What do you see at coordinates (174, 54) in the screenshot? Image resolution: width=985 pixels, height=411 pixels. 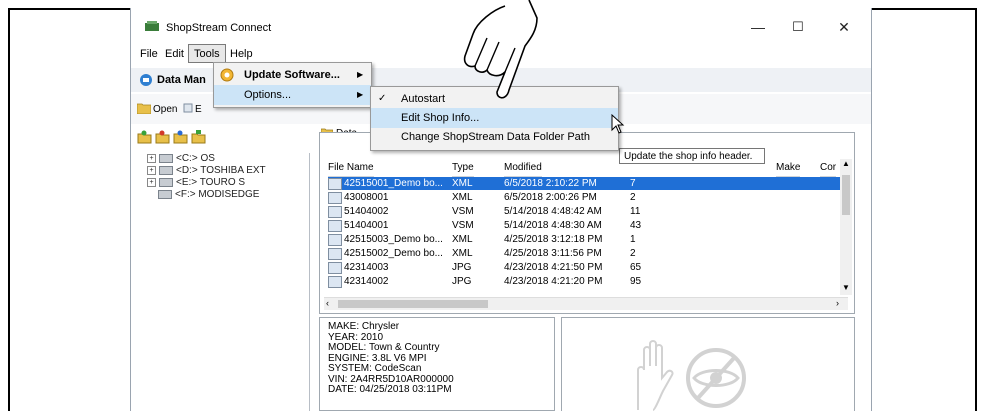 I see `menu-edit: Edit` at bounding box center [174, 54].